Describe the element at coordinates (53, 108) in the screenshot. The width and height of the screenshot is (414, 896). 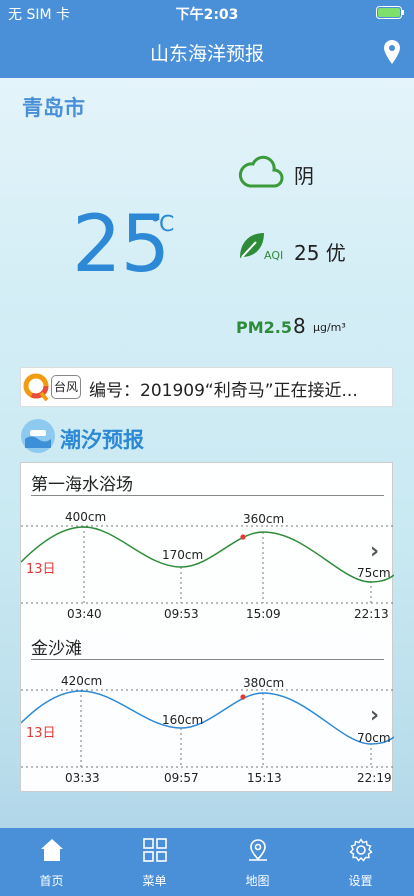
I see `city-name: 青岛市` at that location.